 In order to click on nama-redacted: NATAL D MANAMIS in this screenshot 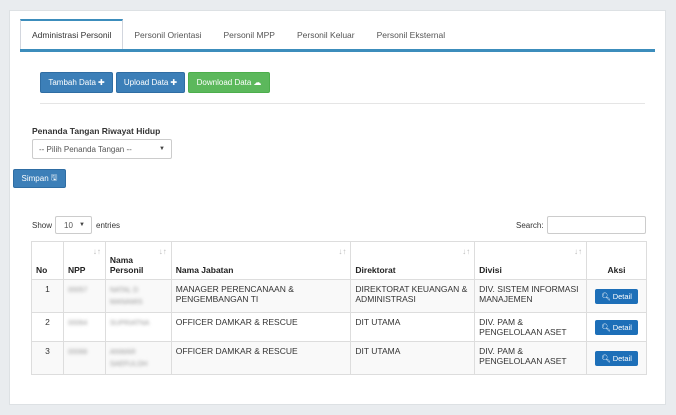, I will do `click(126, 296)`.